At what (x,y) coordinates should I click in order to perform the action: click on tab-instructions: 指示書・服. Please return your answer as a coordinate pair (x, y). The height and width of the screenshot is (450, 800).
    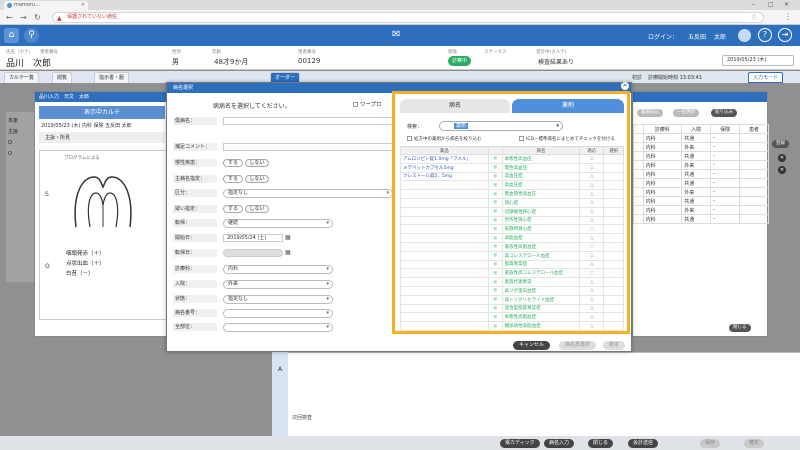
    Looking at the image, I should click on (112, 77).